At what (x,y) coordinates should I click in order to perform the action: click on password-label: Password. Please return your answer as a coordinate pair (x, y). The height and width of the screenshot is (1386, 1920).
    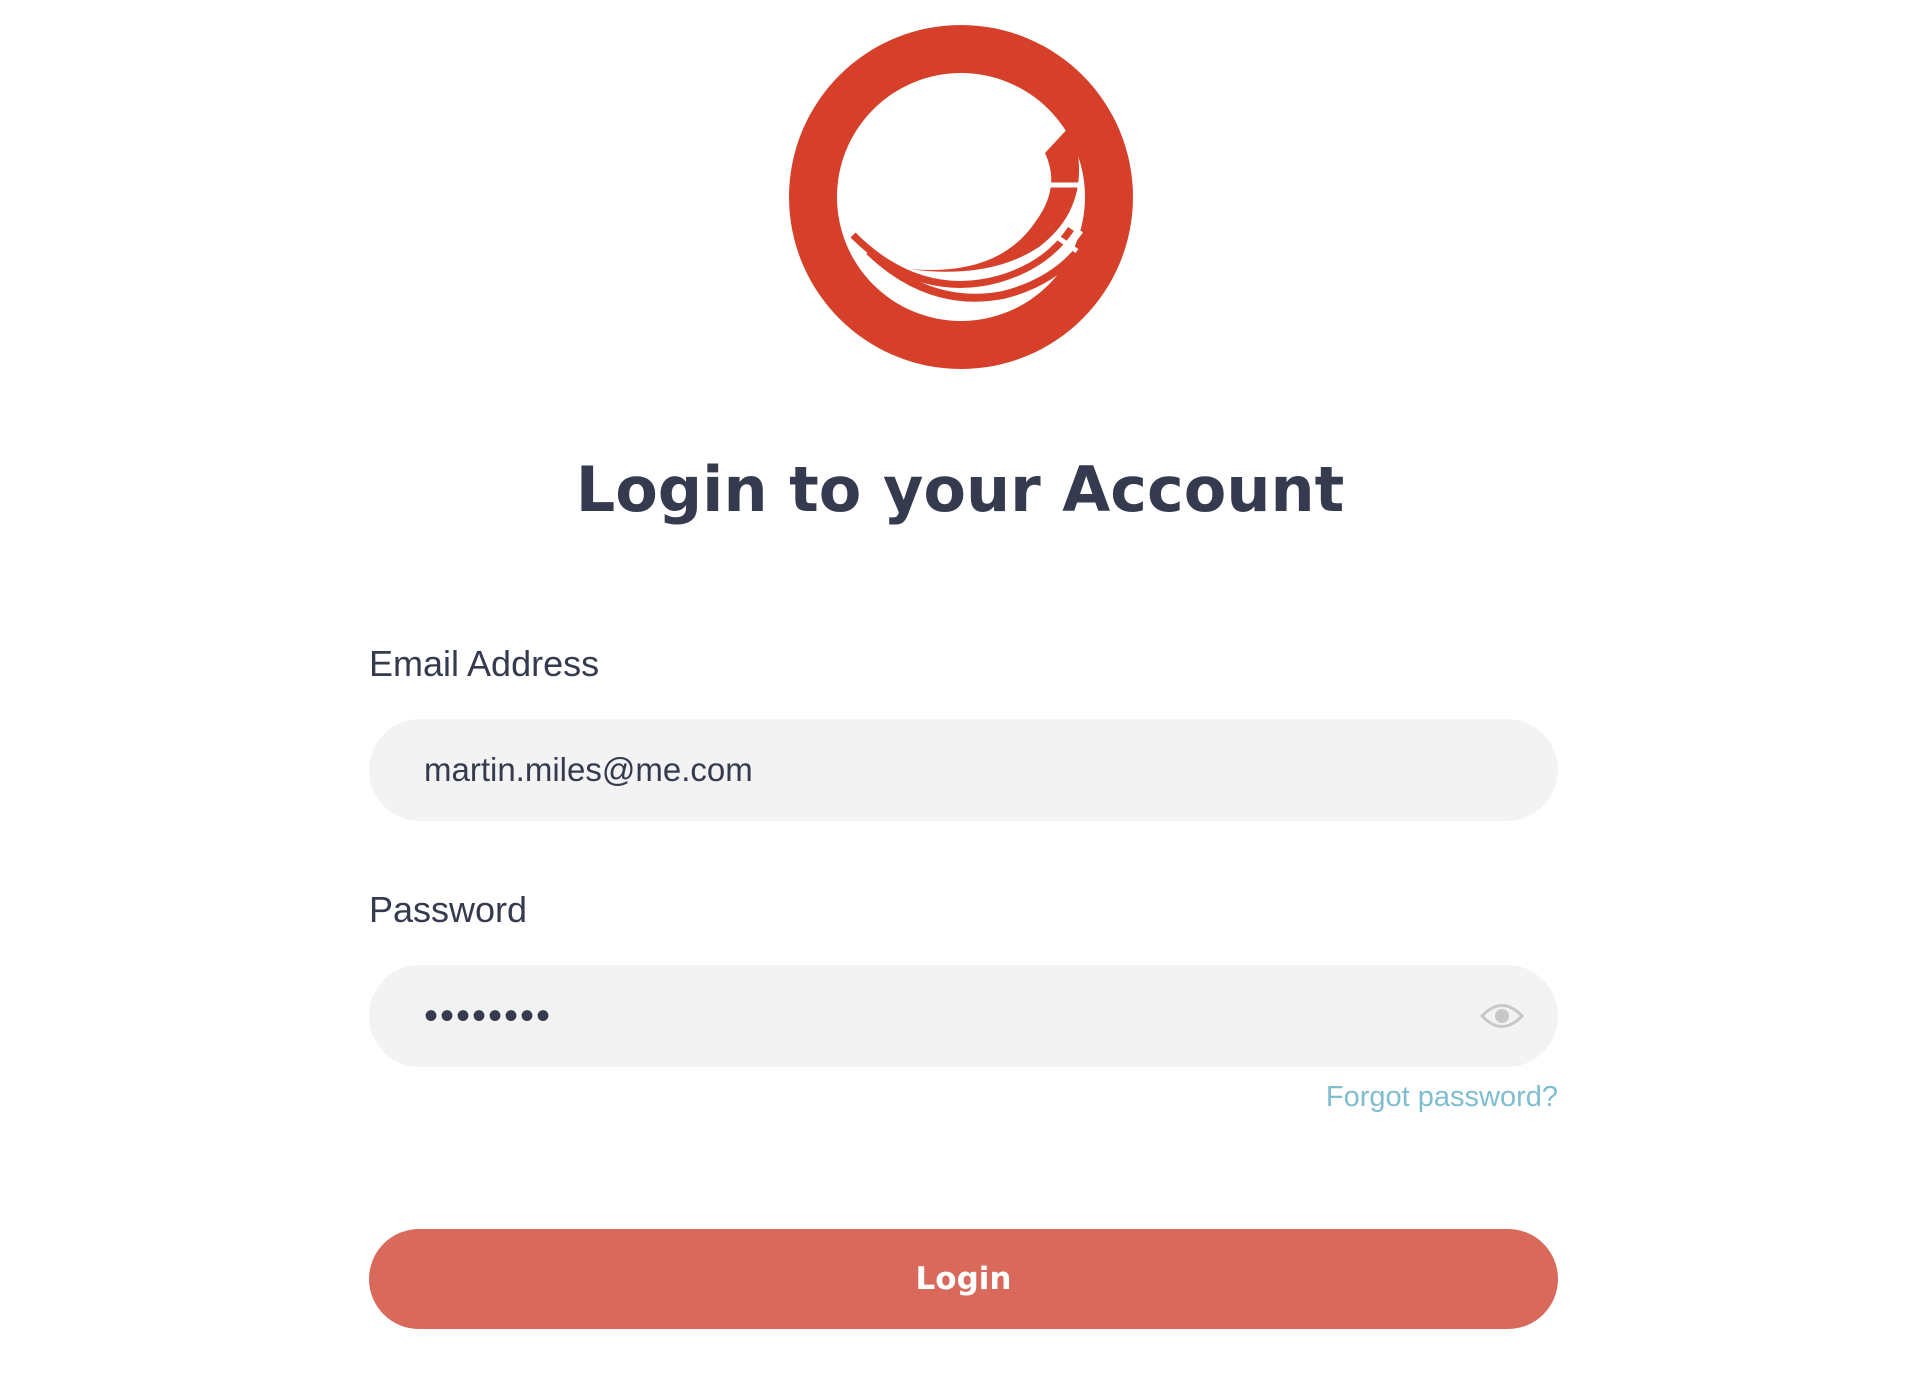
    Looking at the image, I should click on (448, 909).